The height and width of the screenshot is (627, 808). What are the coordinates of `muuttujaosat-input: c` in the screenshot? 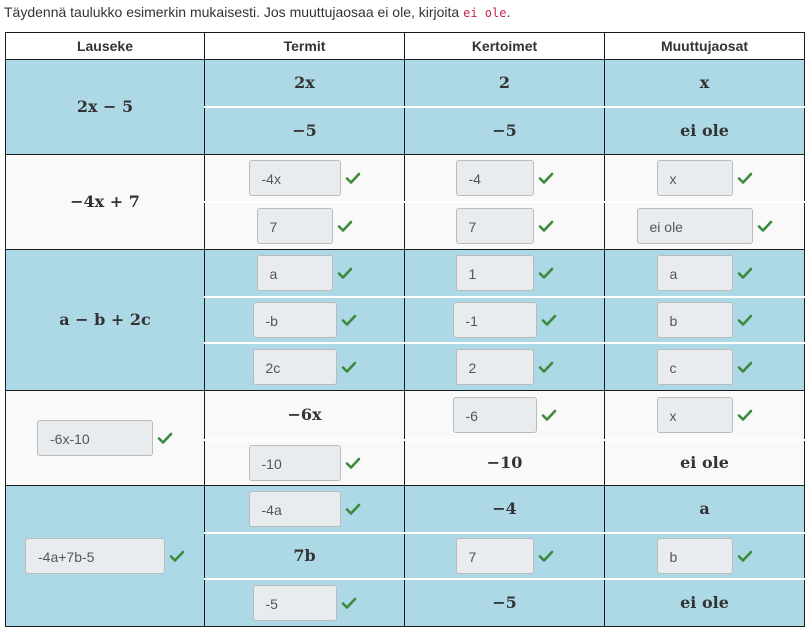 It's located at (694, 367).